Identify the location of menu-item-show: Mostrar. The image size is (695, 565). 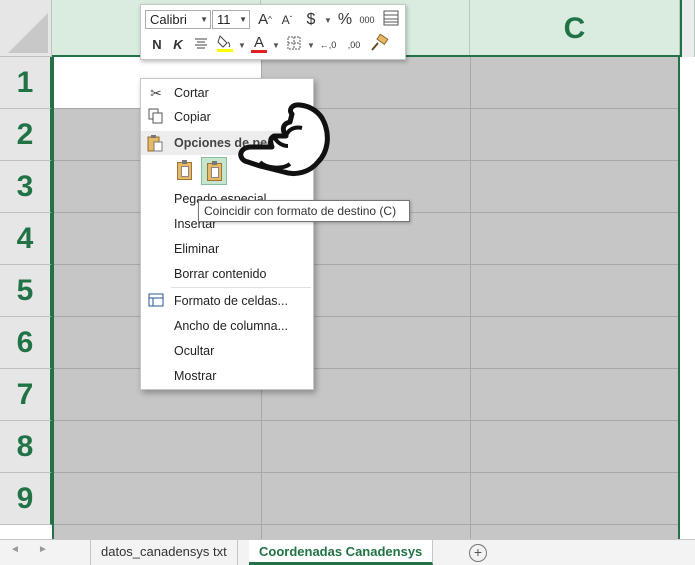
(227, 376).